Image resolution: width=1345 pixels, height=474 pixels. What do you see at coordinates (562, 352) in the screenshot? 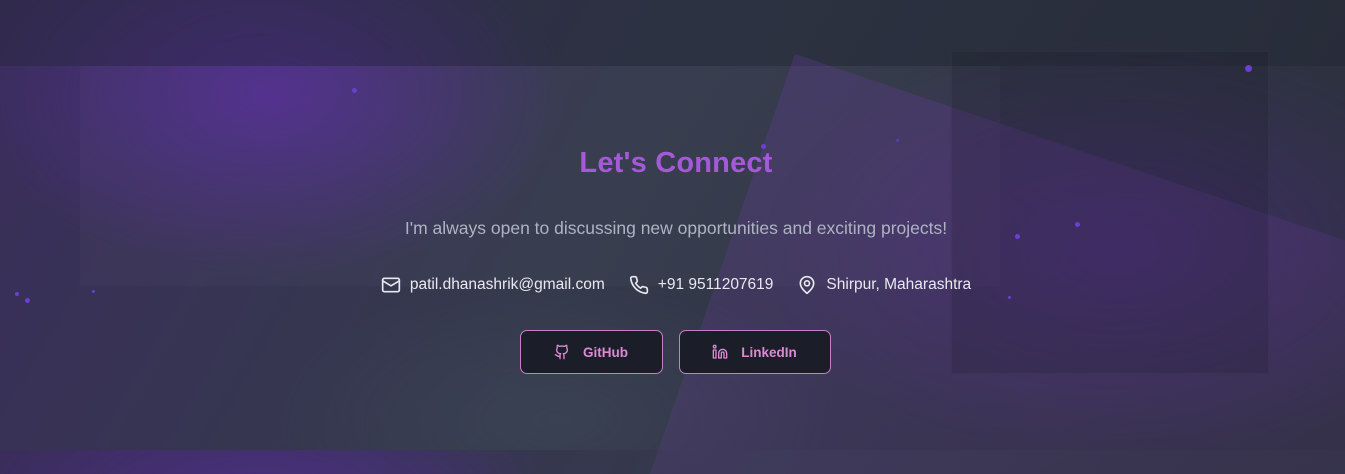
I see `github-icon` at bounding box center [562, 352].